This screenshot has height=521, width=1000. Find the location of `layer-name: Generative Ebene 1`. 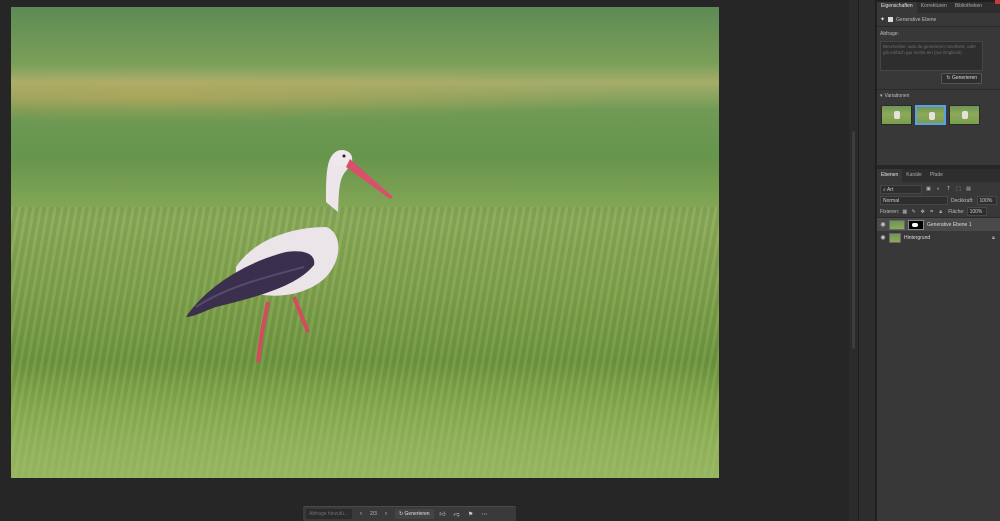

layer-name: Generative Ebene 1 is located at coordinates (949, 224).